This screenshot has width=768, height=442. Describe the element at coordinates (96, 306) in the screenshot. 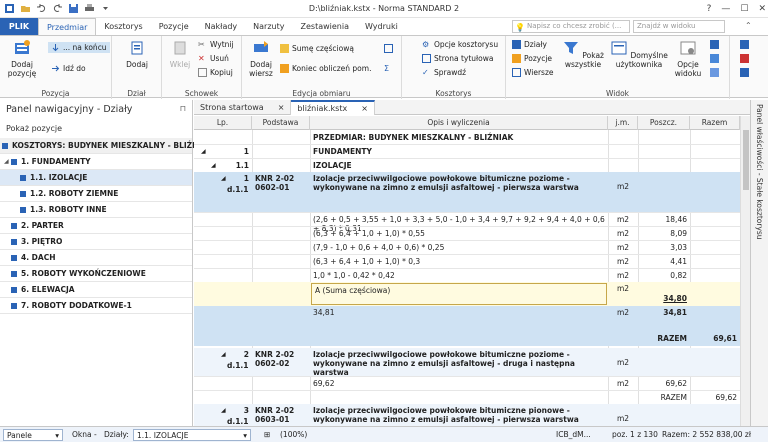

I see `tree-item-roboty-dodatkowe: 7. ROBOTY DODATKOWE-1` at that location.